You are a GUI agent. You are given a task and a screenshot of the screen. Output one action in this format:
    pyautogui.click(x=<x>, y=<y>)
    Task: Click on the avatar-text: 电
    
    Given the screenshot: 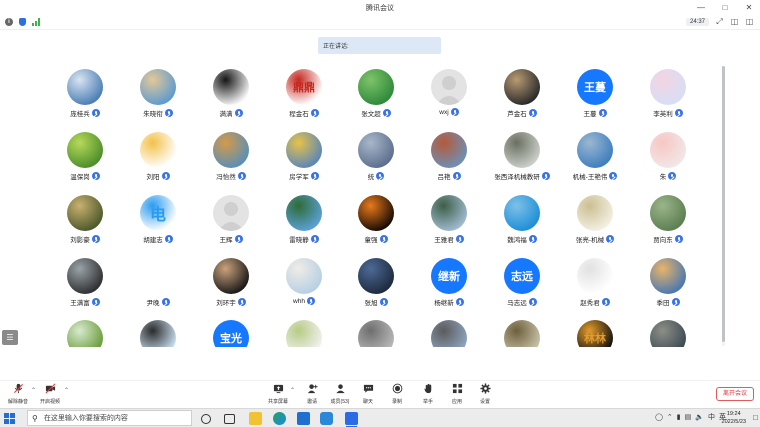 What is the action you would take?
    pyautogui.click(x=157, y=215)
    